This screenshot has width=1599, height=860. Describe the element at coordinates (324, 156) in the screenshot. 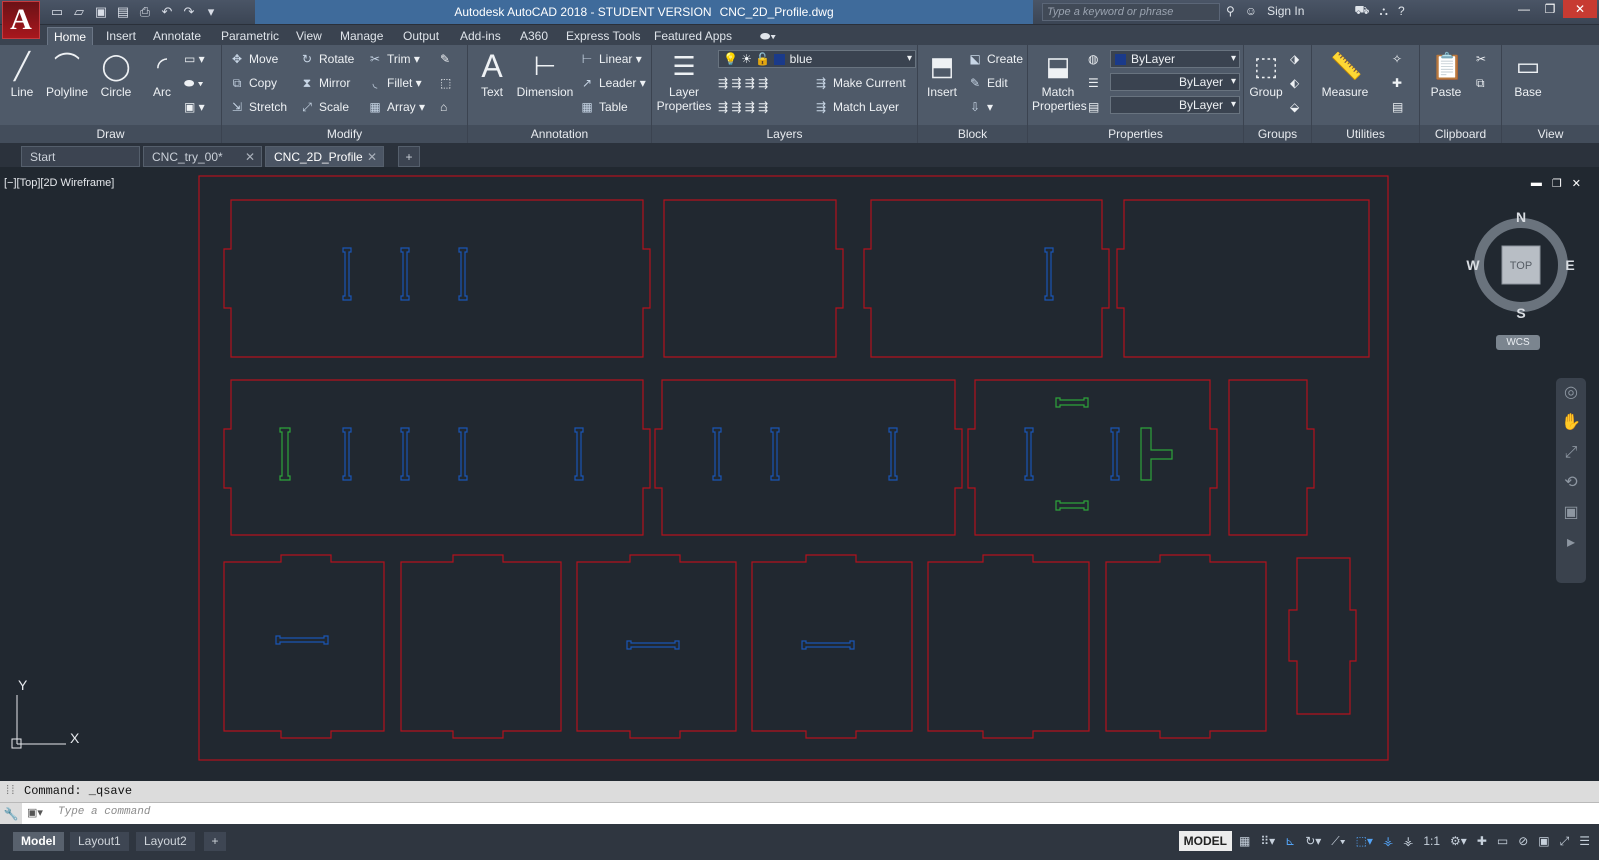

I see `doc-tab-cnc-2d-profile: CNC_2D_Profile ✕` at that location.